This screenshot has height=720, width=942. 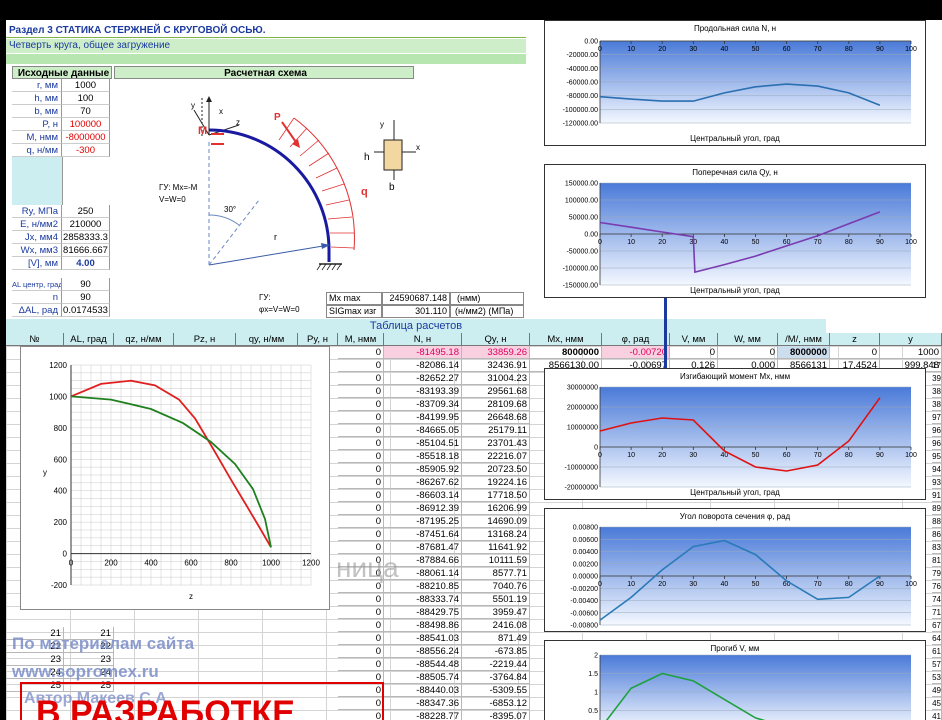 I want to click on column-header: AL, град, so click(x=89, y=339).